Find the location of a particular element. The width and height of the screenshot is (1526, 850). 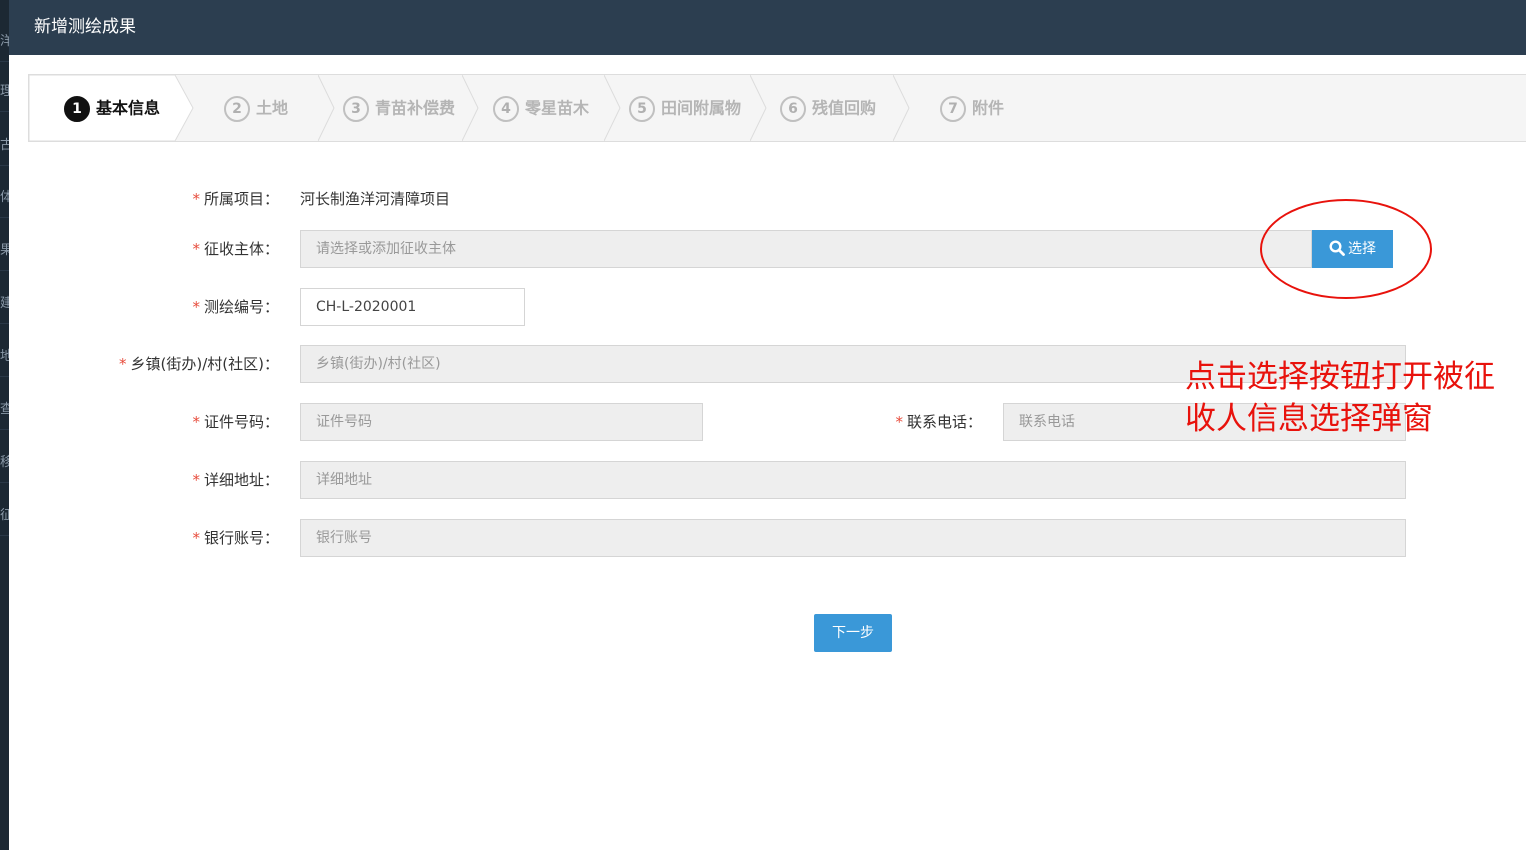

town-label-text: 乡镇(街办)/村(社区)： is located at coordinates (204, 364).